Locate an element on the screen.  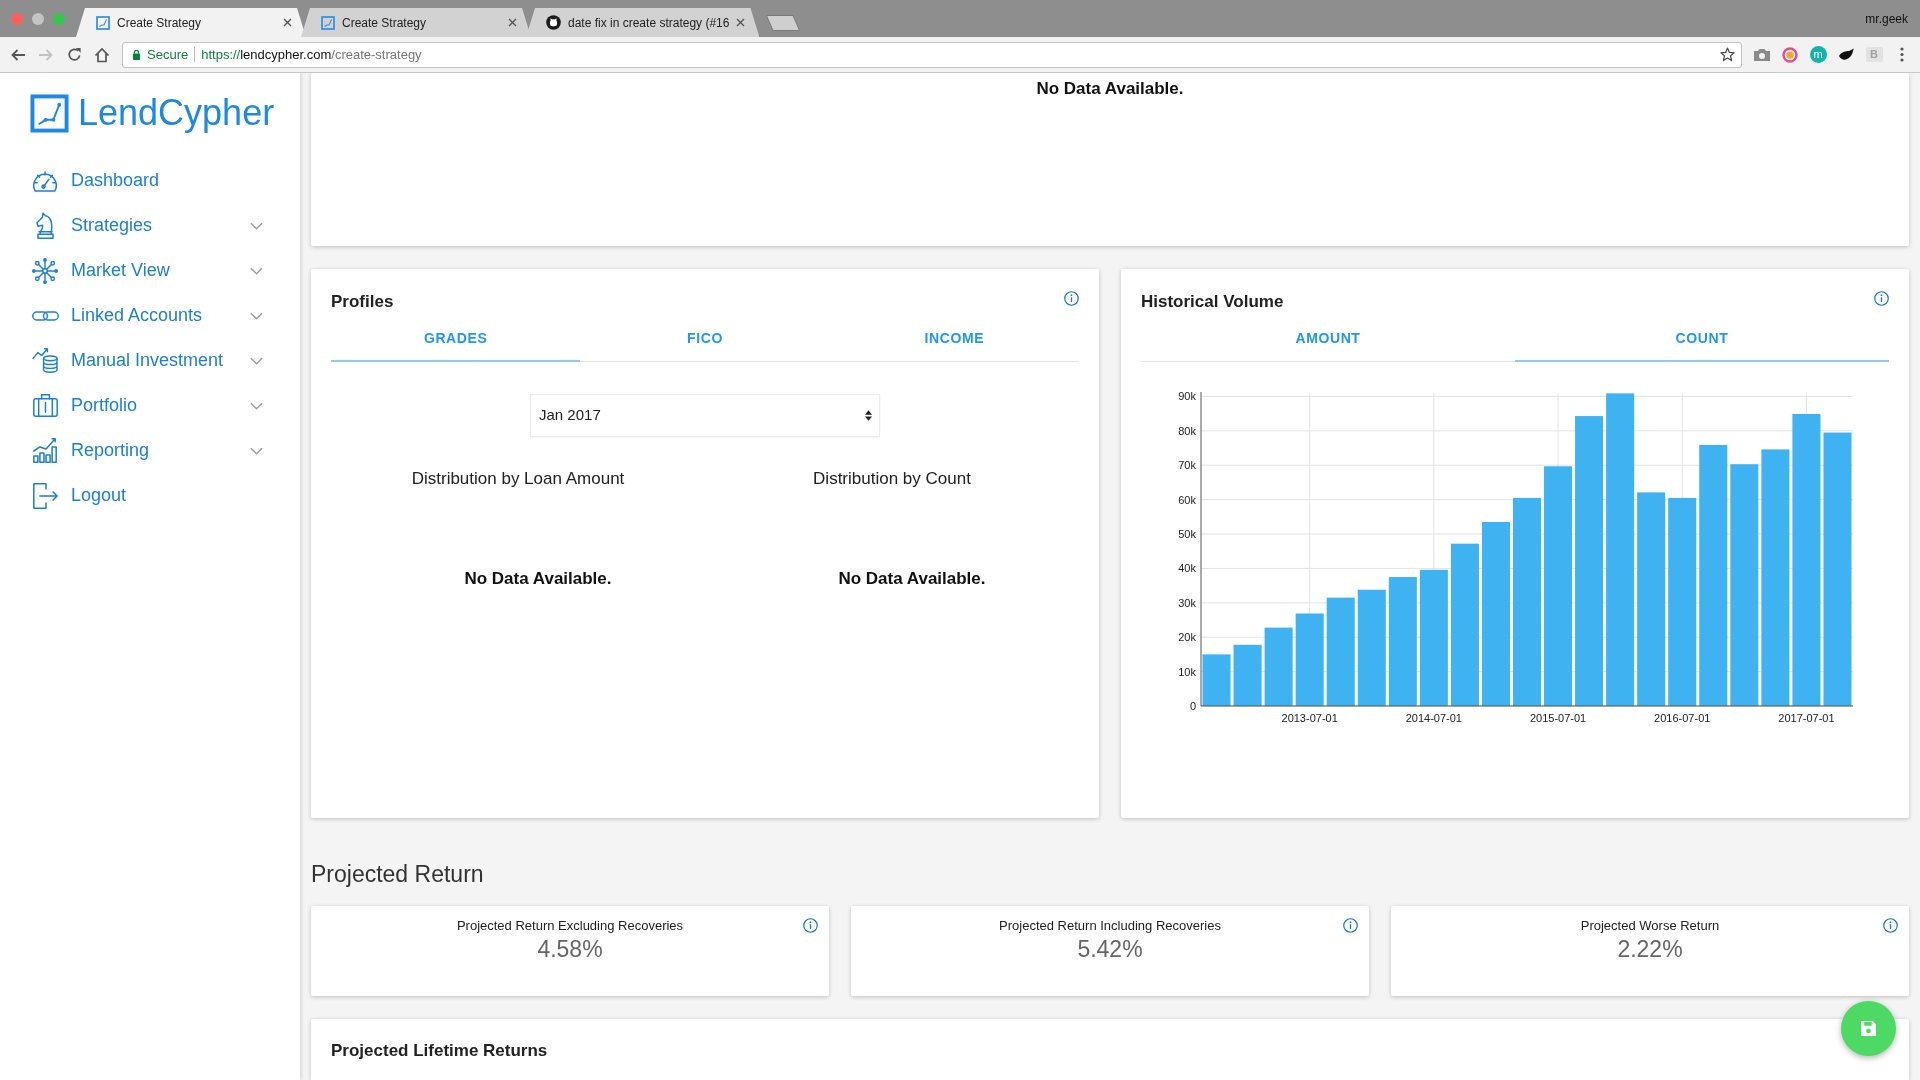
axis-label: 20k is located at coordinates (1187, 637).